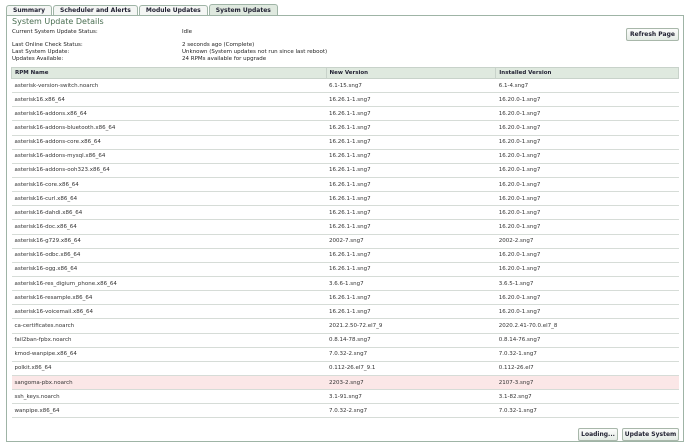 The image size is (690, 447). What do you see at coordinates (587, 241) in the screenshot?
I see `cell-installed-version: 2002-2.sng7` at bounding box center [587, 241].